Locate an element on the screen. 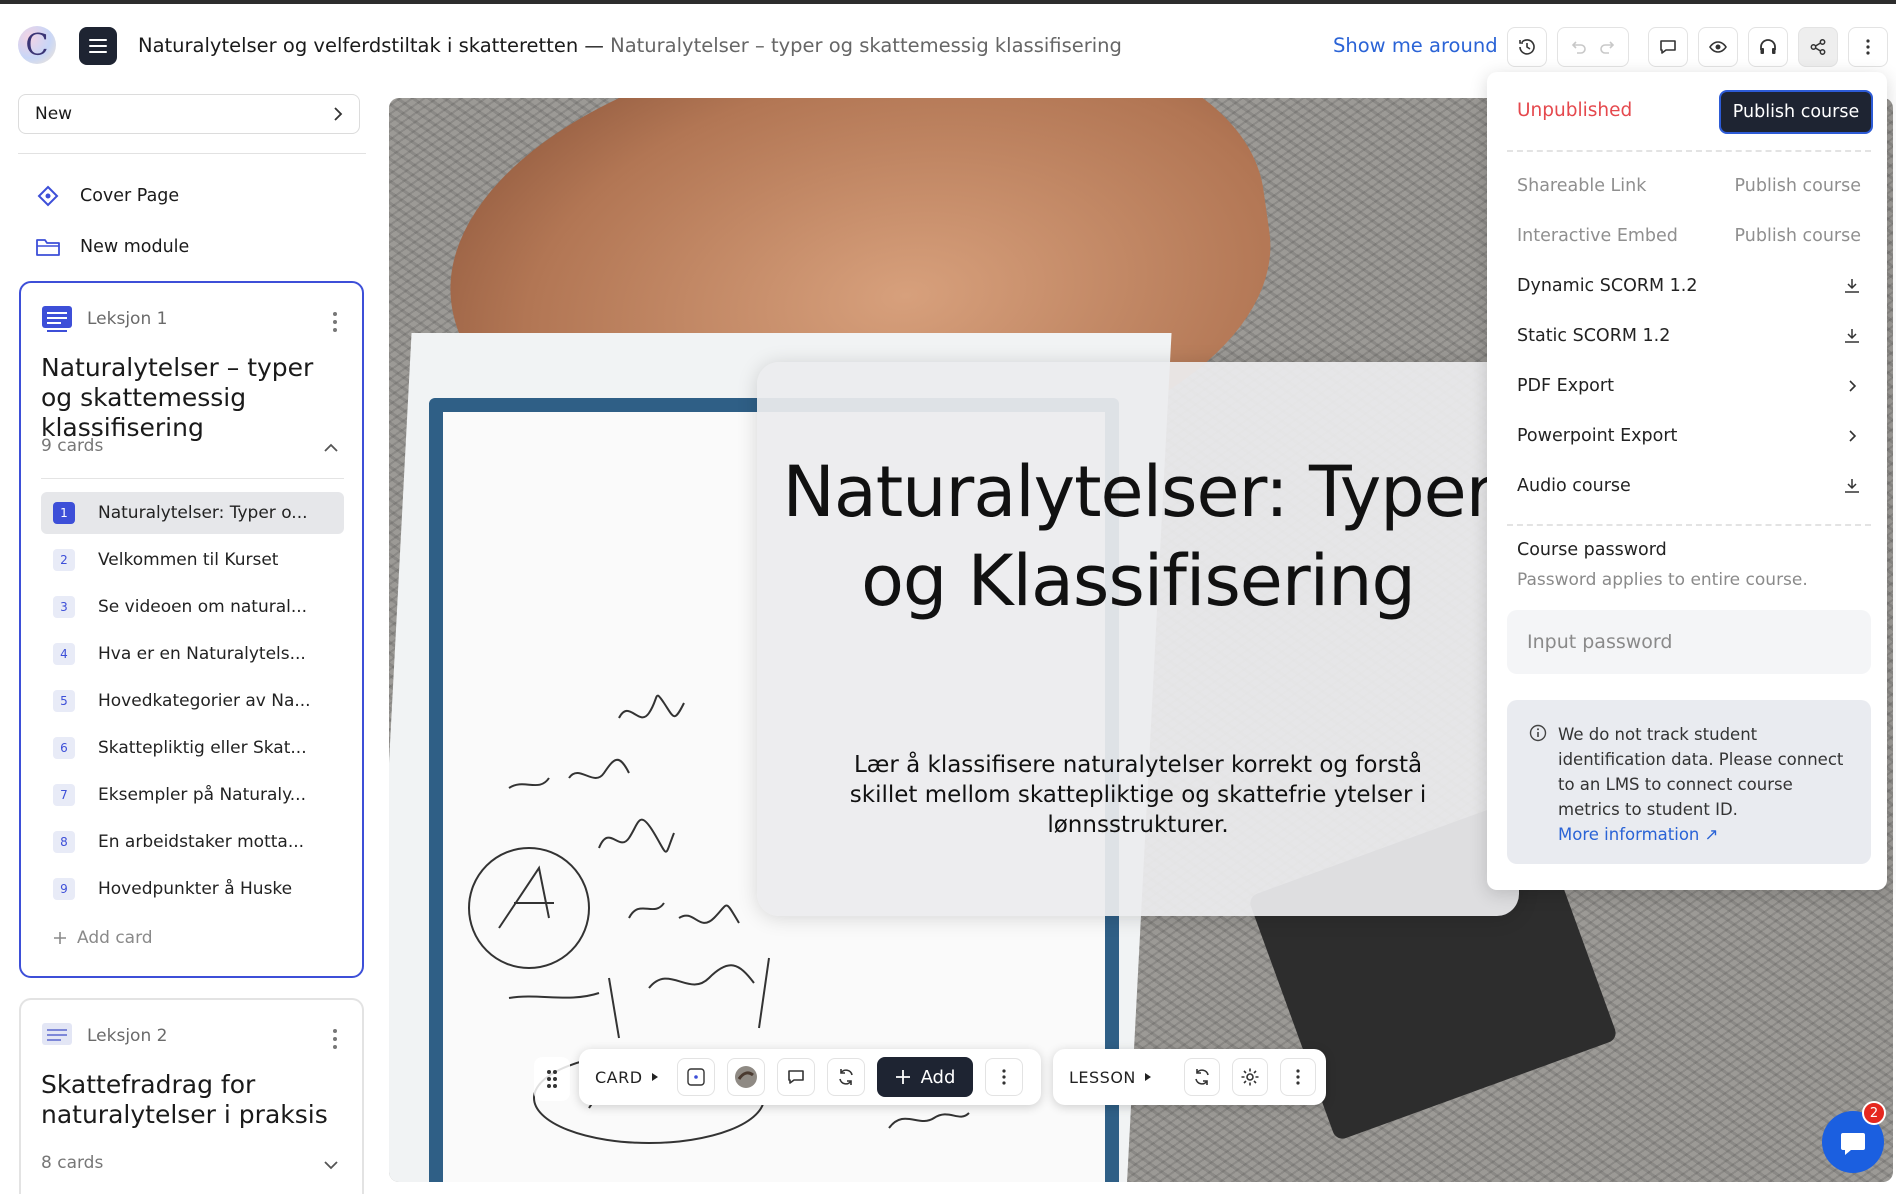  new-module-label: New module is located at coordinates (135, 247).